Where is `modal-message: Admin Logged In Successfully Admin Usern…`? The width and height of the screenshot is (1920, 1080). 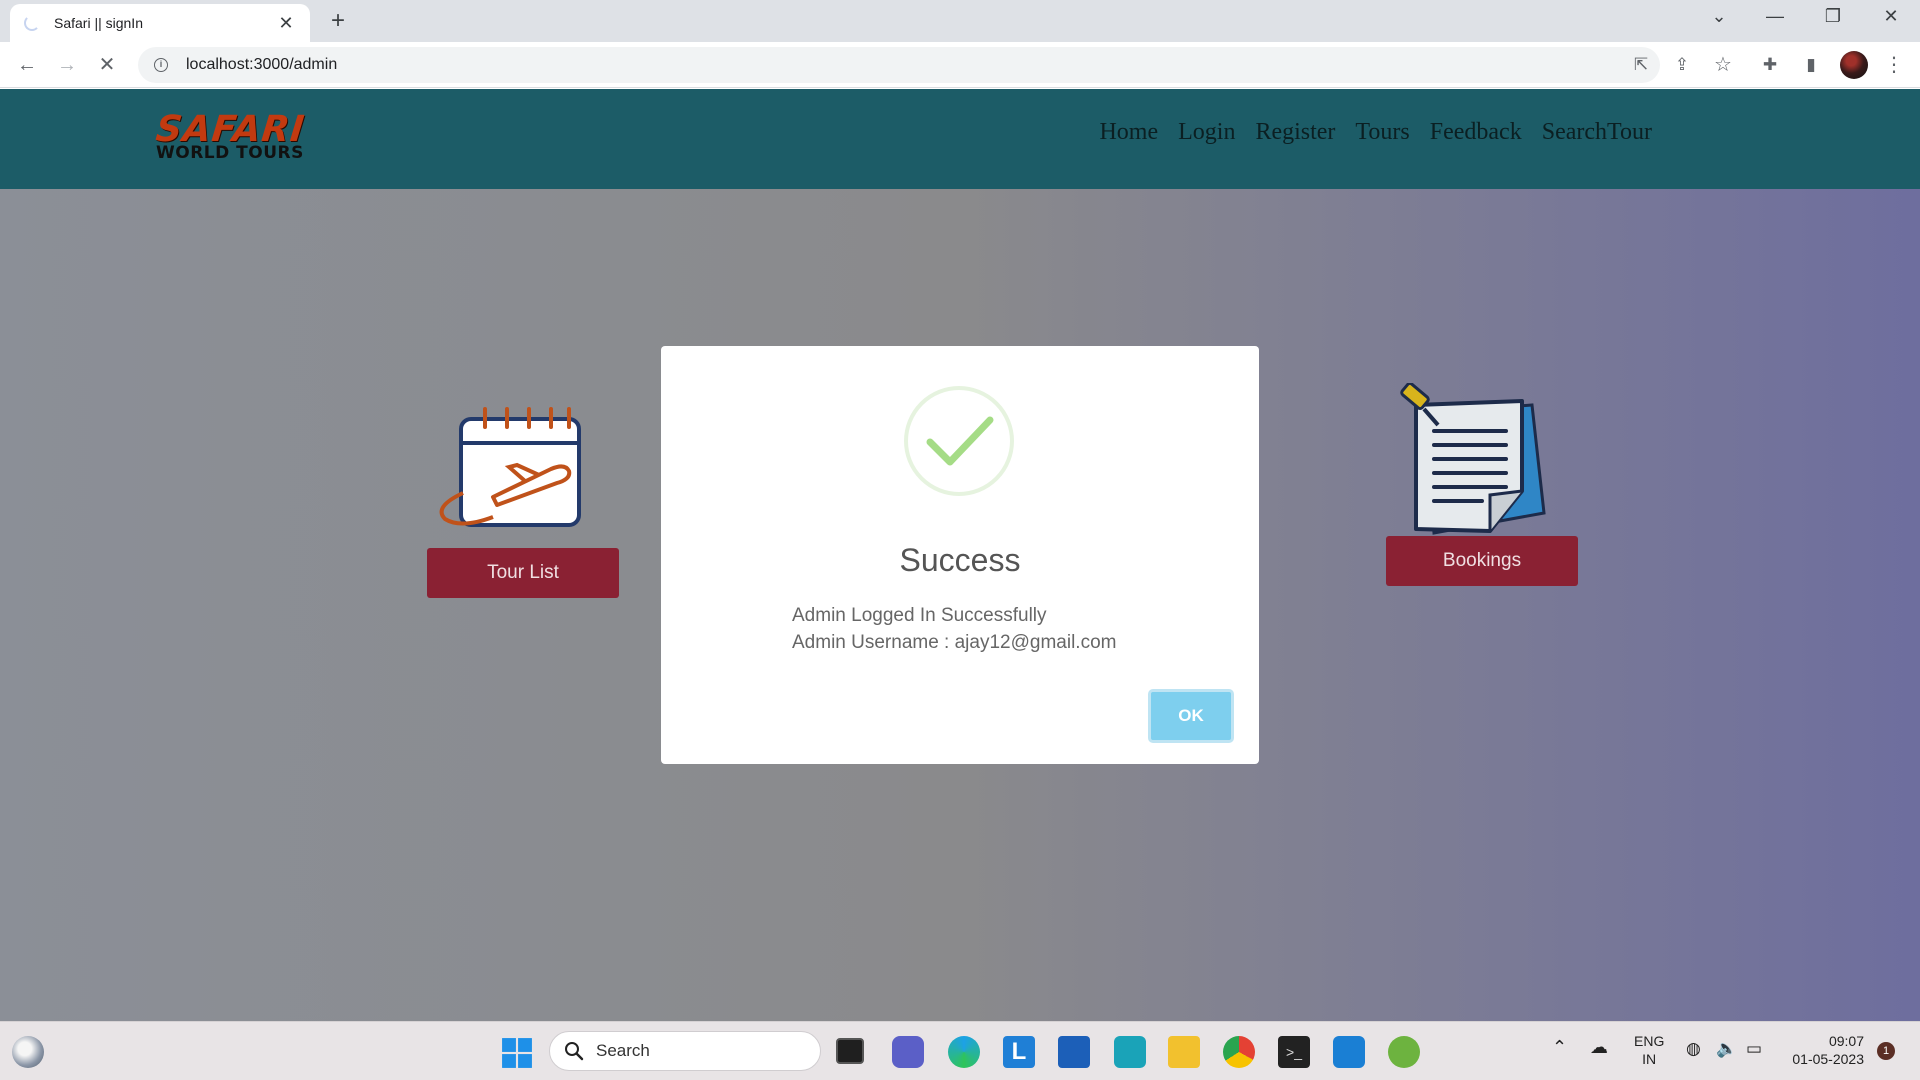 modal-message: Admin Logged In Successfully Admin Usern… is located at coordinates (954, 629).